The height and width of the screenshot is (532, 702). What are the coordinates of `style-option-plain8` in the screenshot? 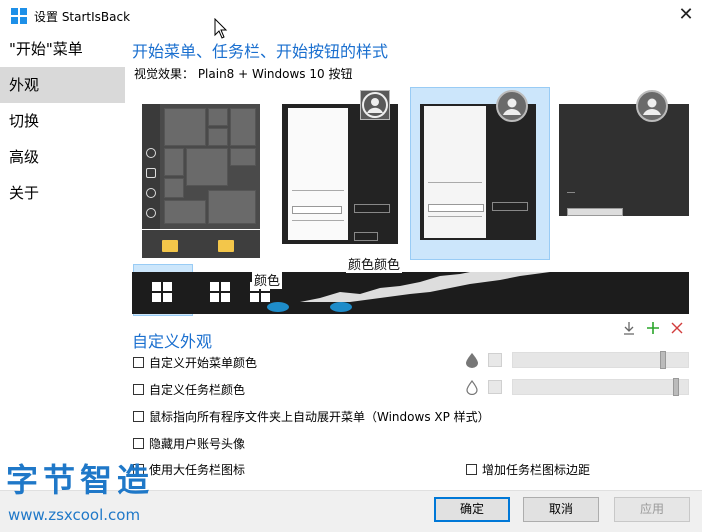 It's located at (479, 170).